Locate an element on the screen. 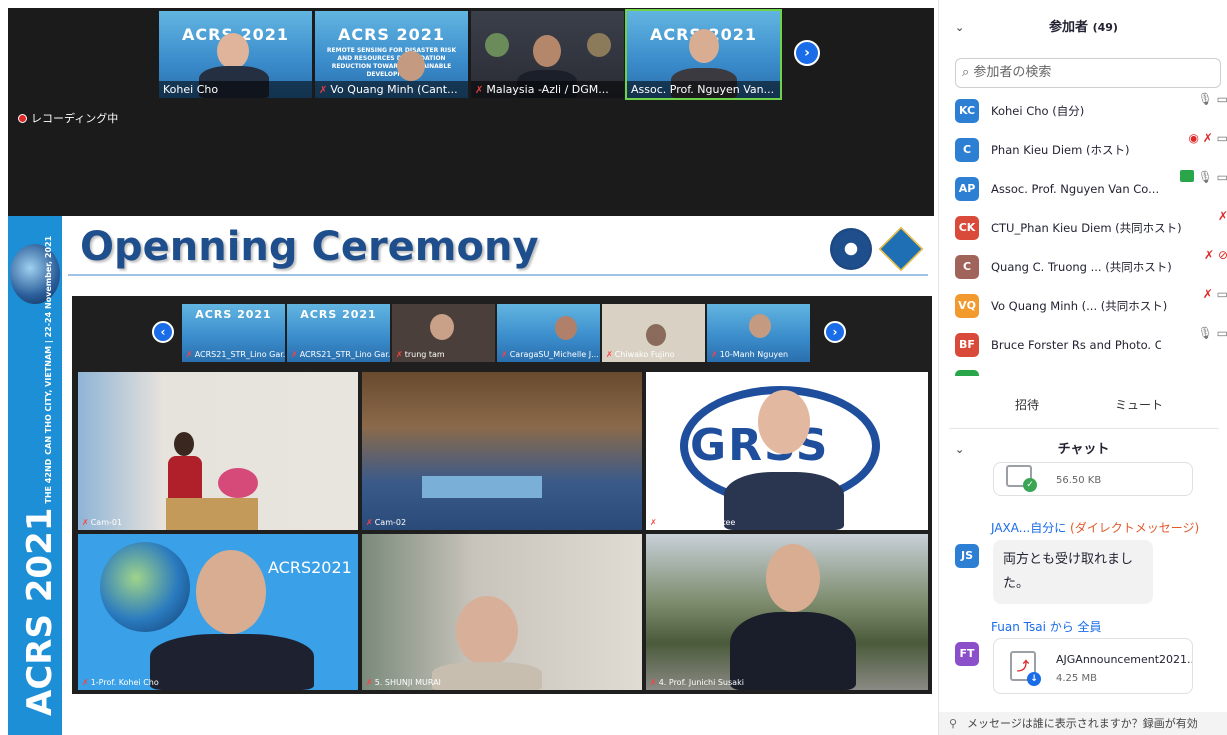 The image size is (1227, 735). participant-name: Quang C. Truong ... (共同ホスト) is located at coordinates (1081, 267).